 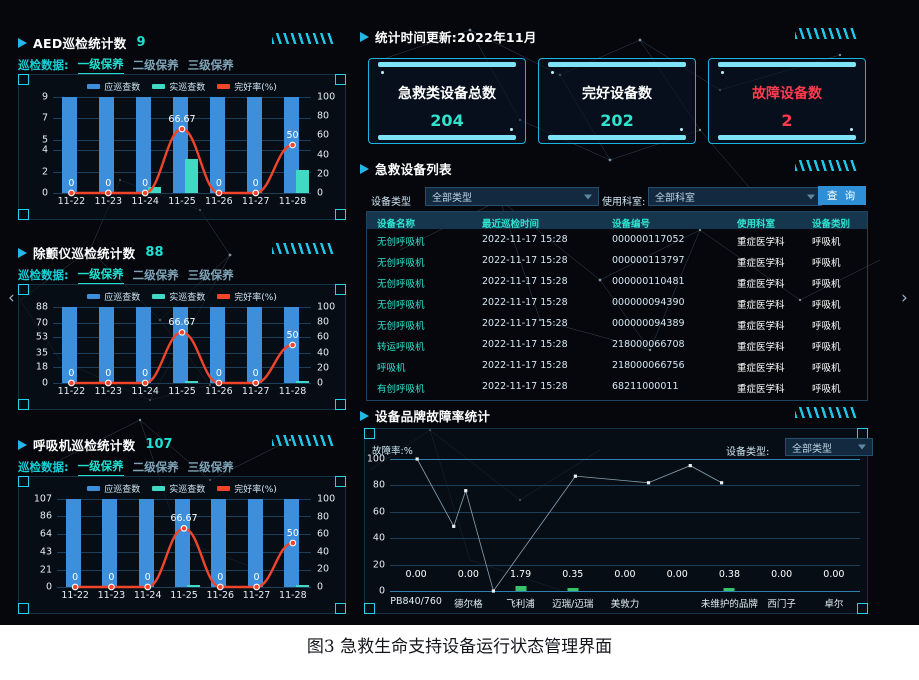 What do you see at coordinates (401, 389) in the screenshot?
I see `table-cell: 有创呼吸机` at bounding box center [401, 389].